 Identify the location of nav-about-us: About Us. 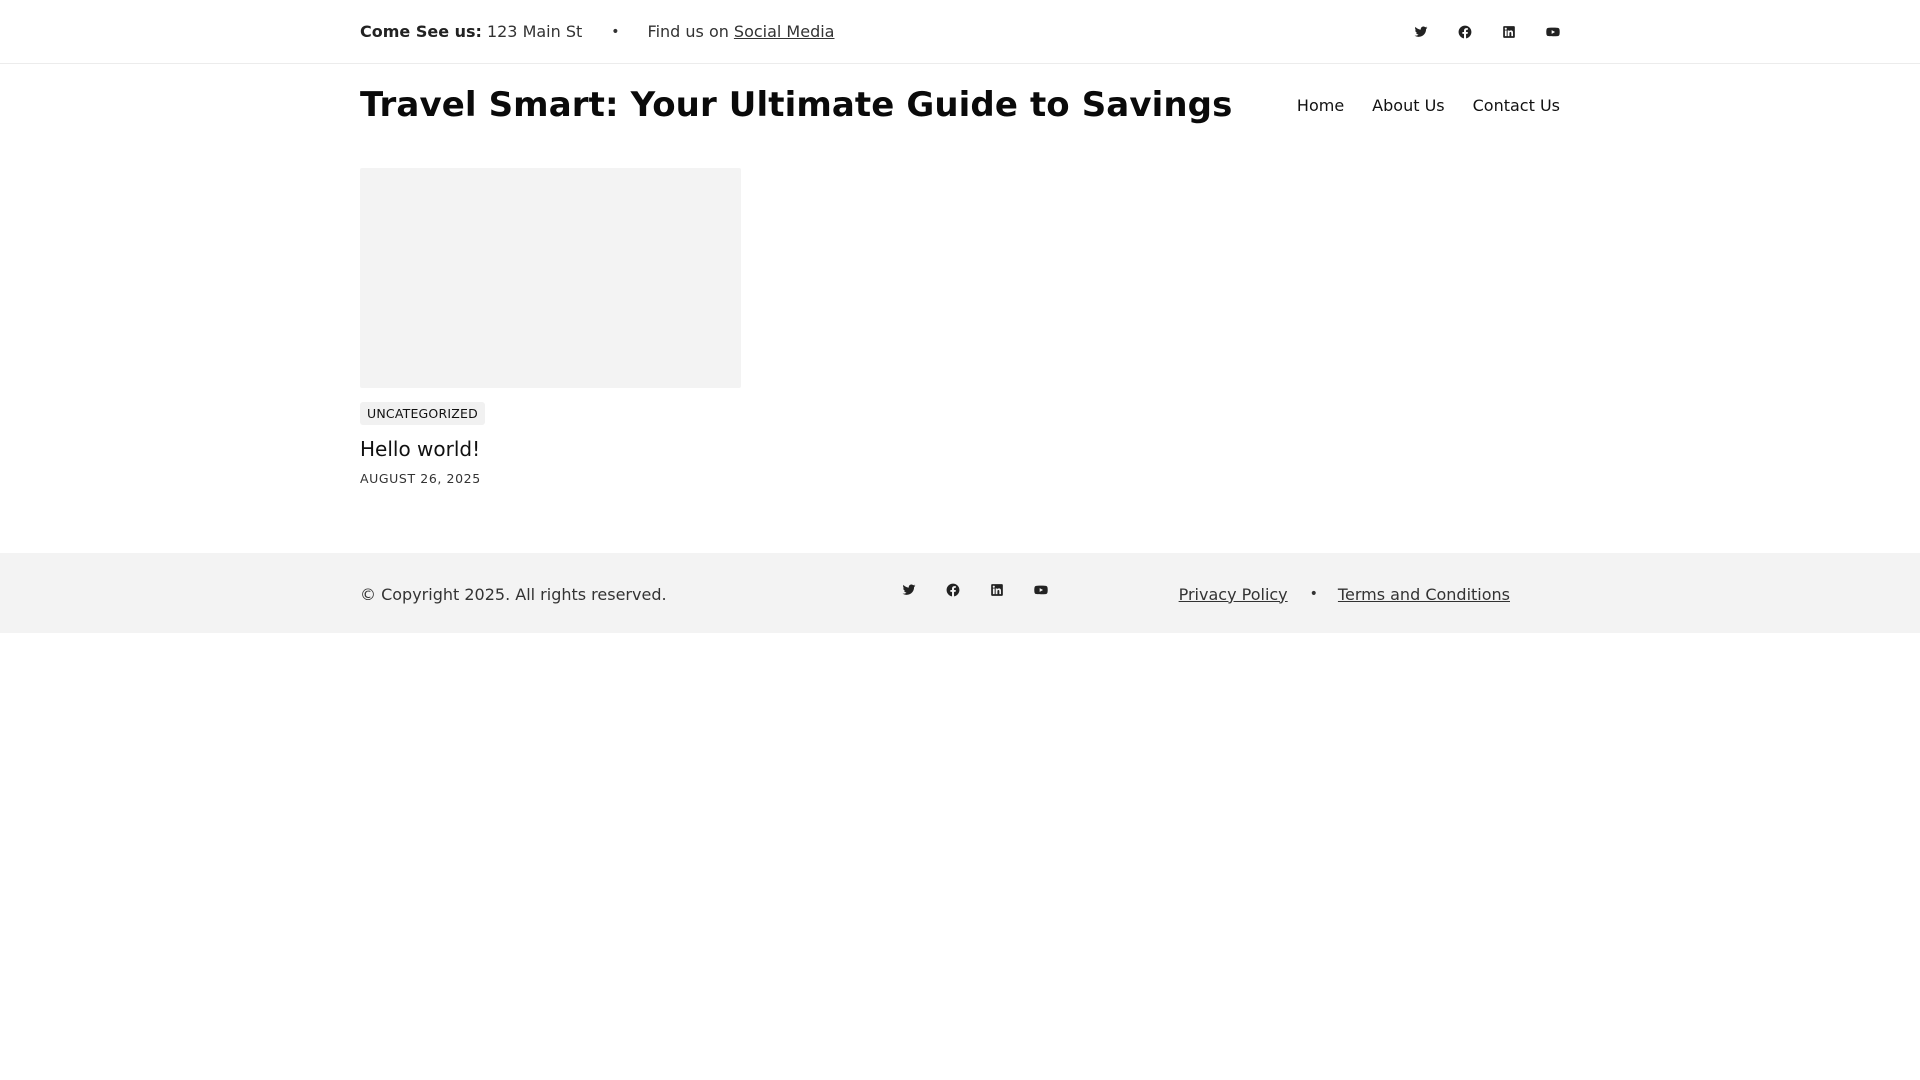
(1408, 105).